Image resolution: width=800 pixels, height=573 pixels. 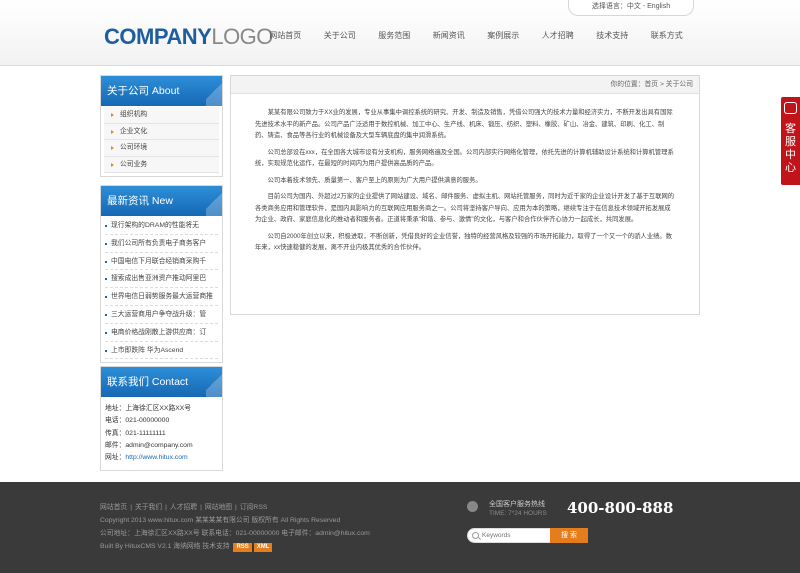 What do you see at coordinates (517, 504) in the screenshot?
I see `hotline-label: 全国客户服务热线` at bounding box center [517, 504].